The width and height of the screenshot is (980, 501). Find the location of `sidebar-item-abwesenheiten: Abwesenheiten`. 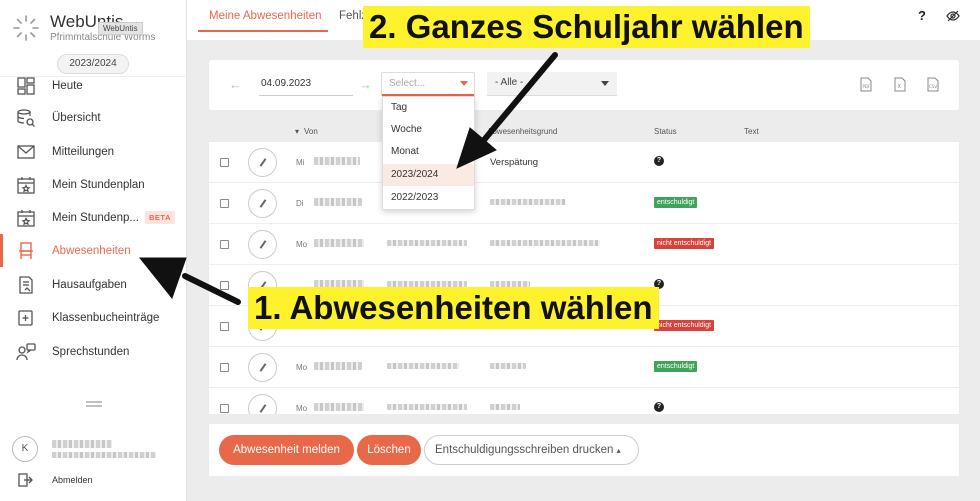

sidebar-item-abwesenheiten: Abwesenheiten is located at coordinates (93, 250).